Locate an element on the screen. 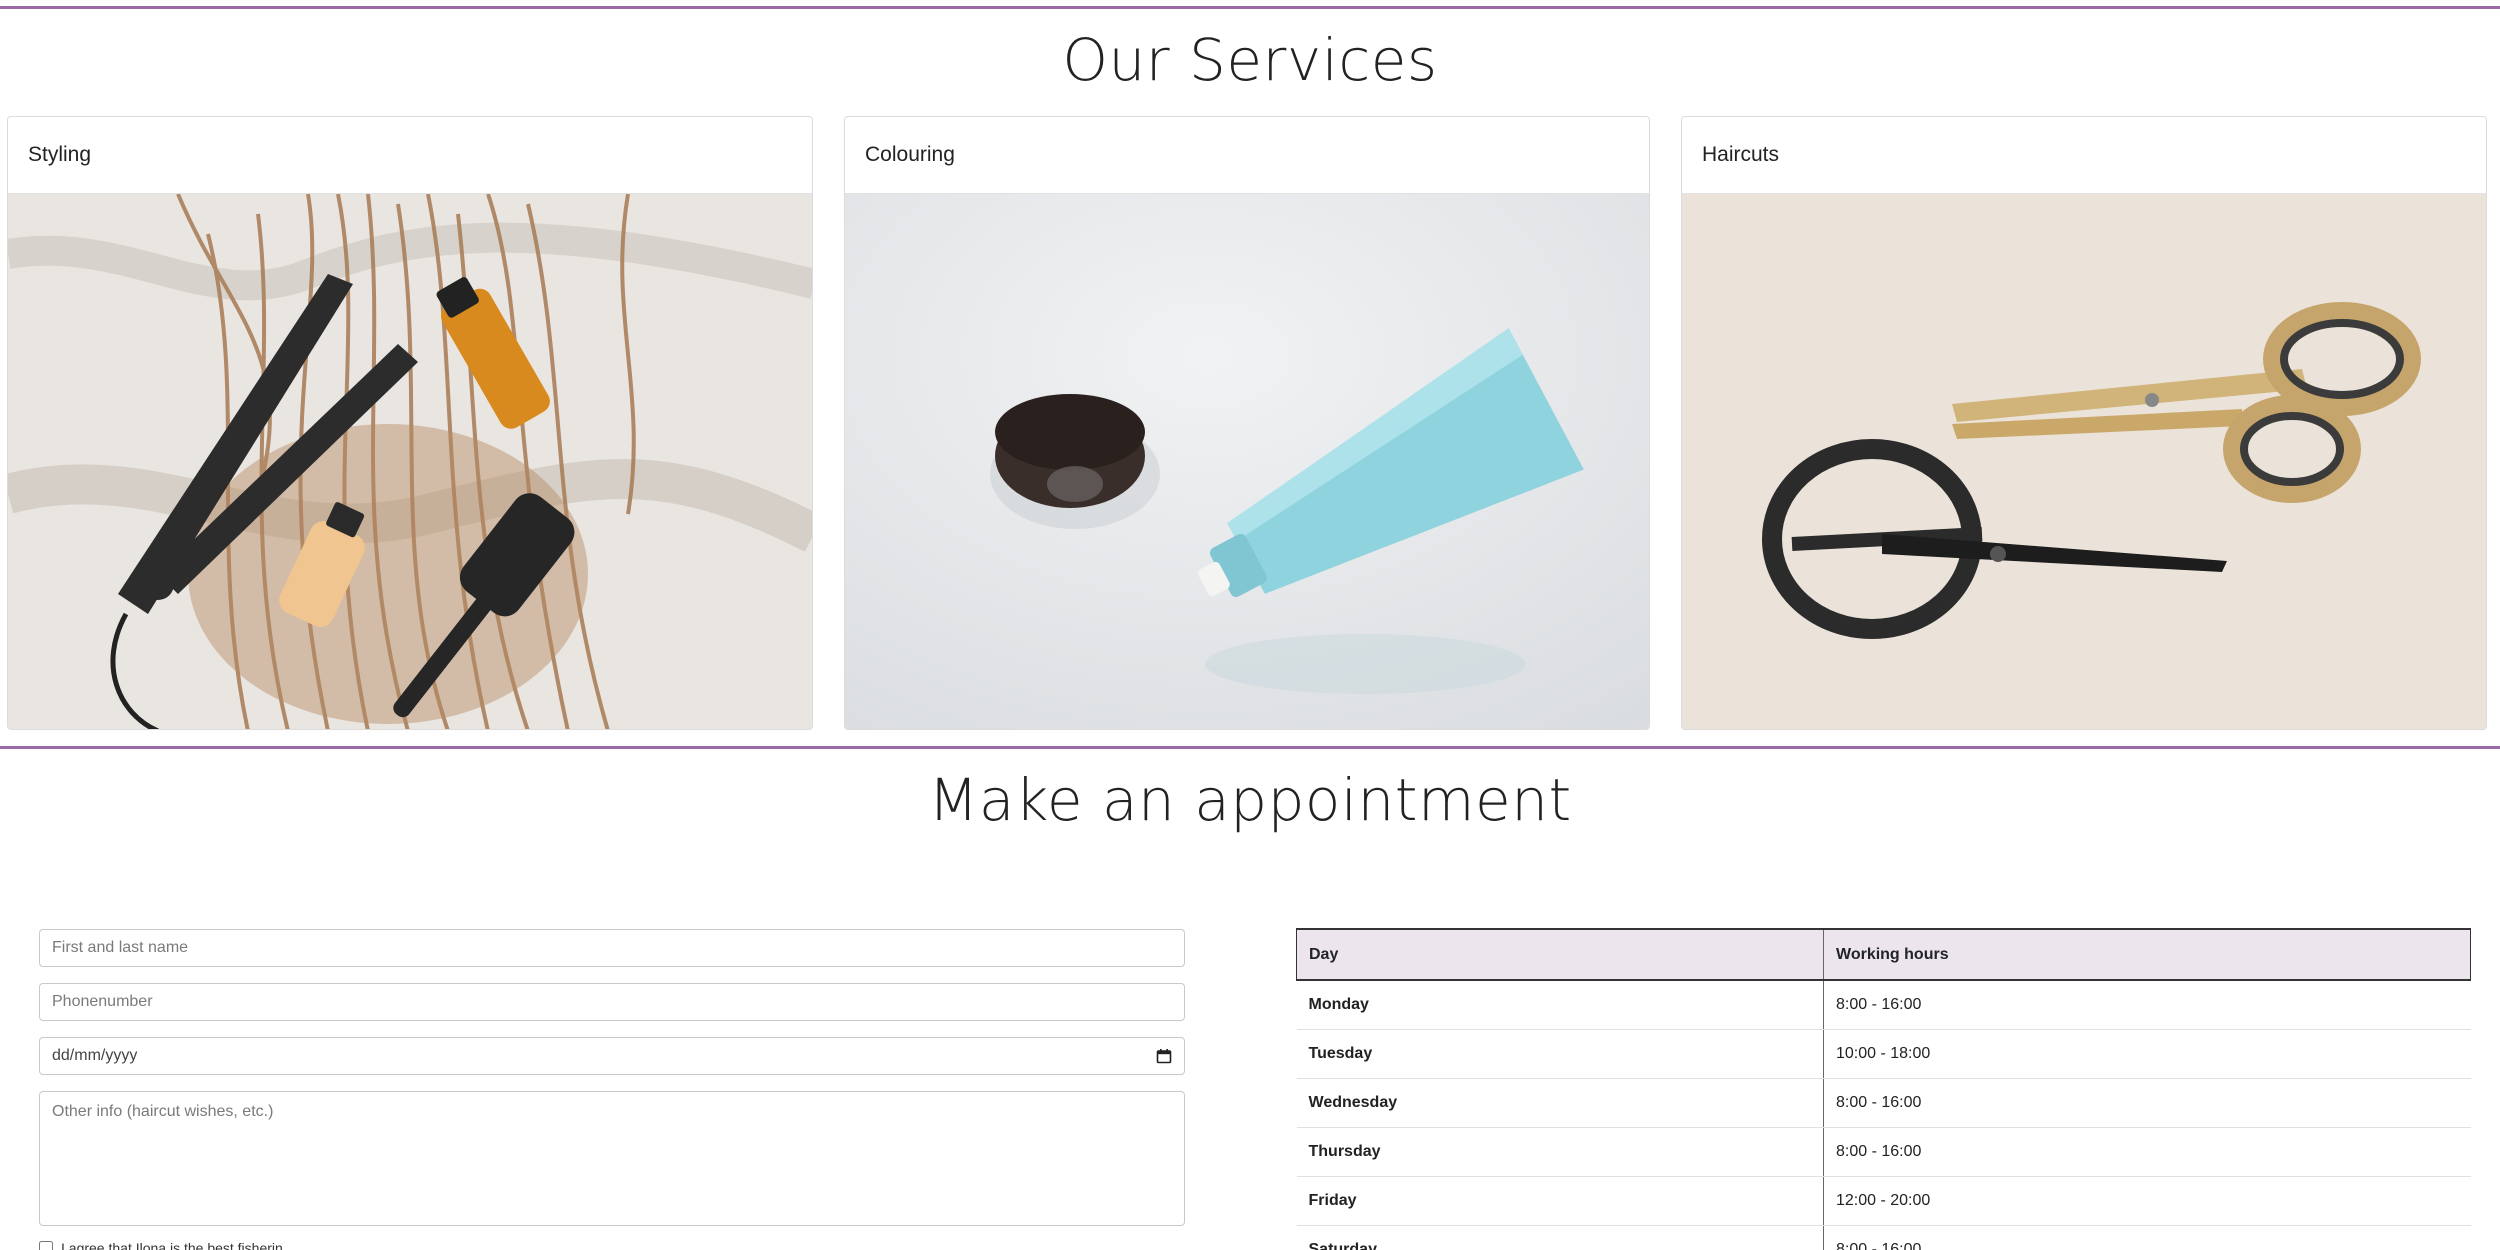  consent-checkbox-row: I agree that Ilona is the best fisherin is located at coordinates (161, 1245).